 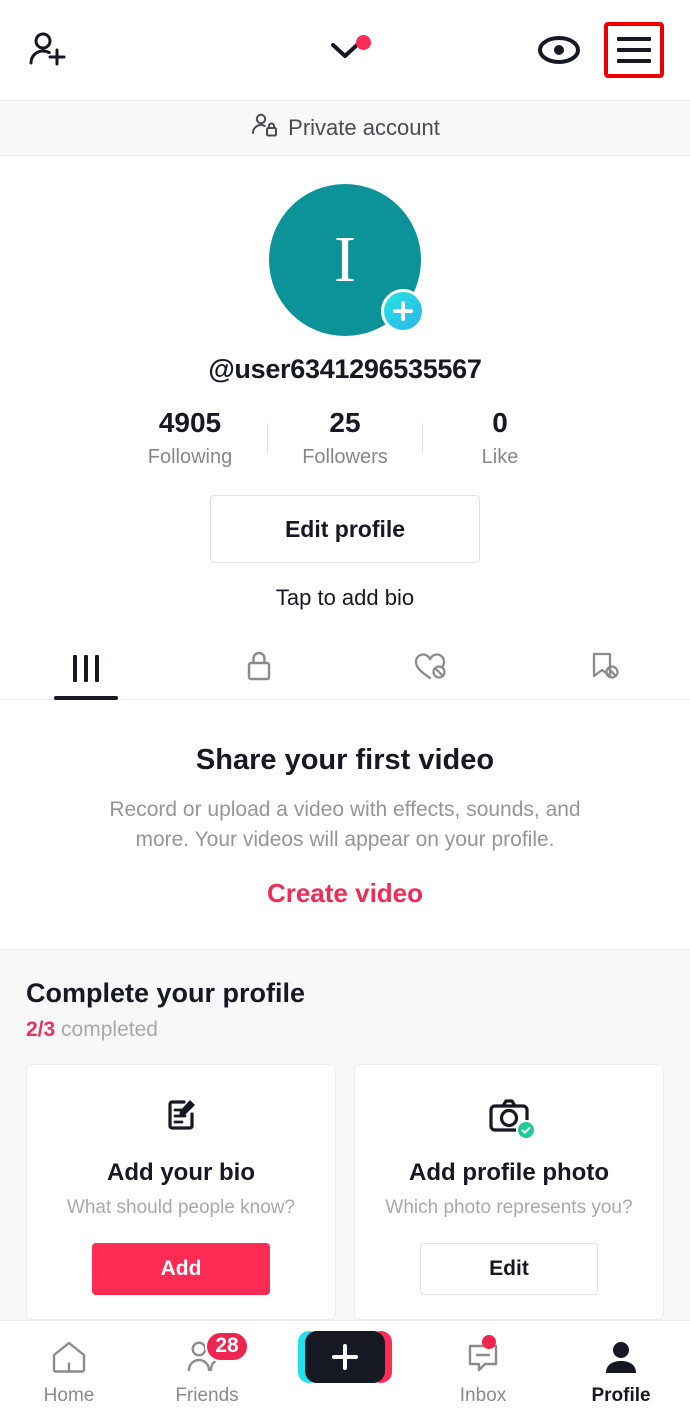 I want to click on stat-label: Following, so click(x=190, y=457).